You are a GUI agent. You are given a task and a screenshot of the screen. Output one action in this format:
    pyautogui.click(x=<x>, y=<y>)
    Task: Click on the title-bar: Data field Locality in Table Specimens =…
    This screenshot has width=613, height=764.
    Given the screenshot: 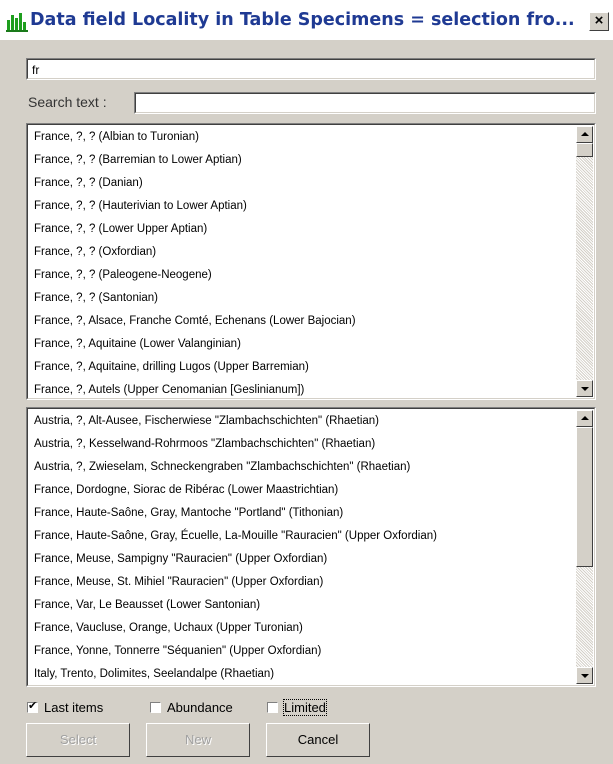 What is the action you would take?
    pyautogui.click(x=306, y=20)
    